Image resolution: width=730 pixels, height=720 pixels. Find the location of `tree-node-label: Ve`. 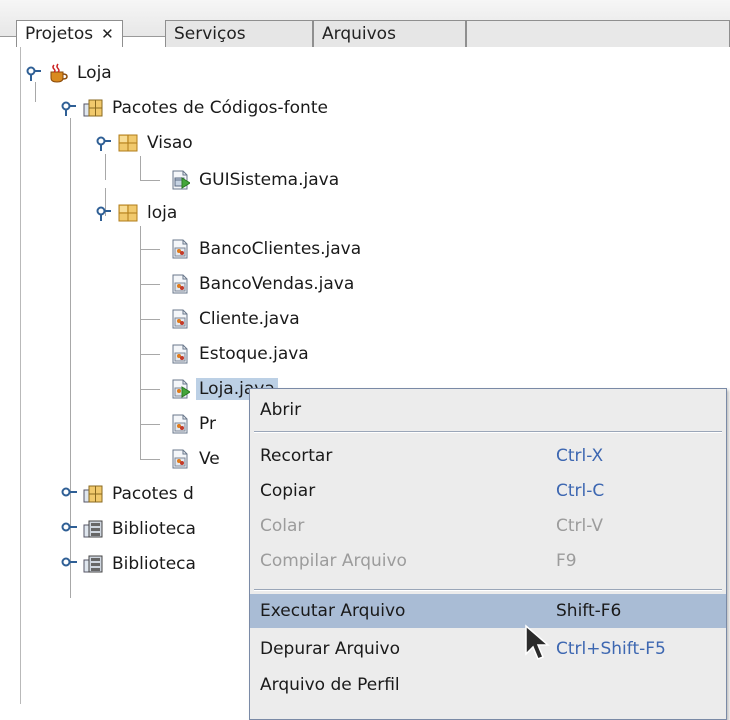

tree-node-label: Ve is located at coordinates (209, 459).